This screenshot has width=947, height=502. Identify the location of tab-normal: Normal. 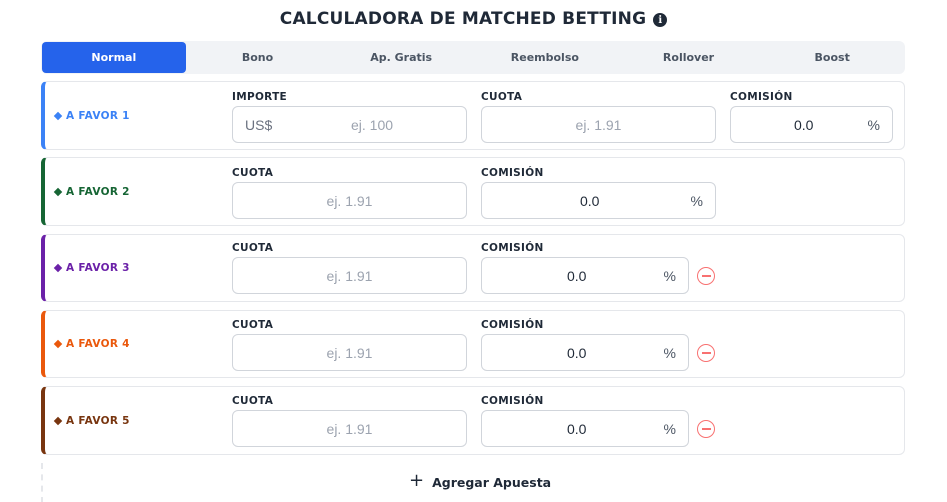
(114, 57).